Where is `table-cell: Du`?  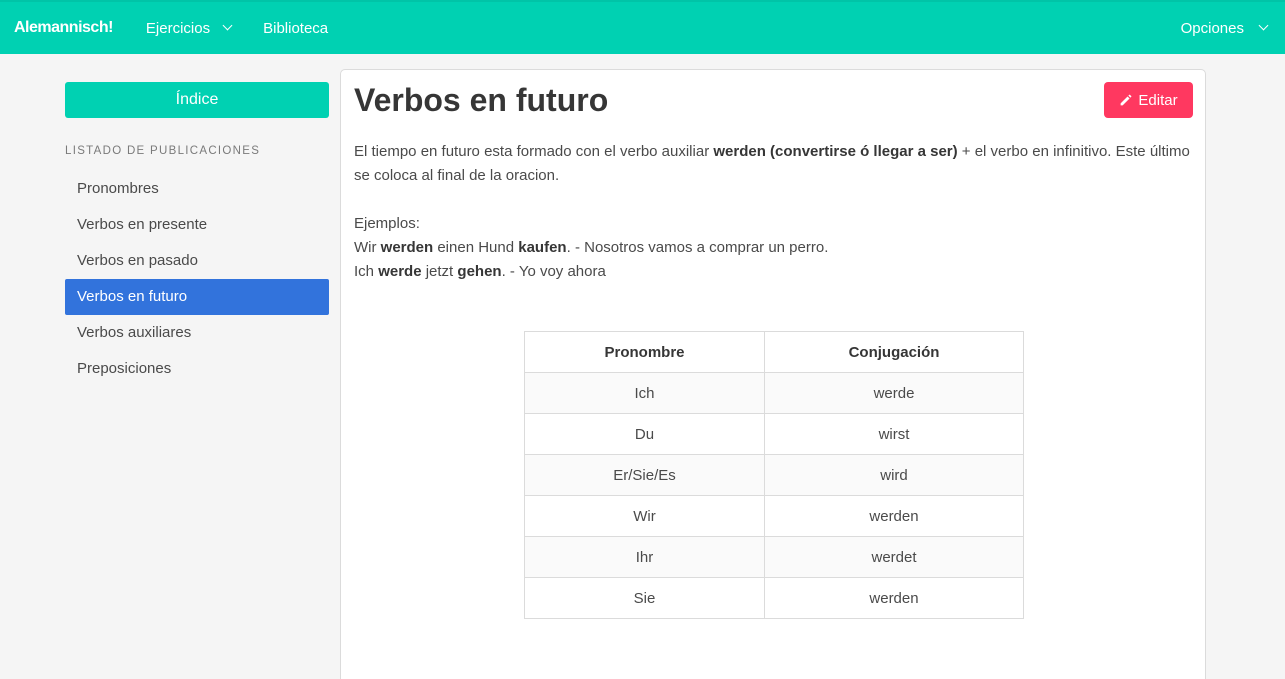 table-cell: Du is located at coordinates (644, 434).